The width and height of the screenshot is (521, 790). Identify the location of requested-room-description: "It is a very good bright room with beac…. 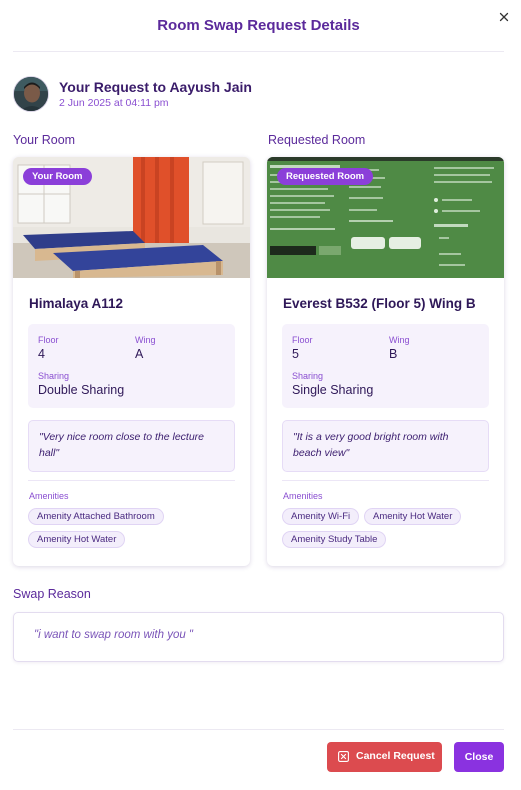
(385, 446).